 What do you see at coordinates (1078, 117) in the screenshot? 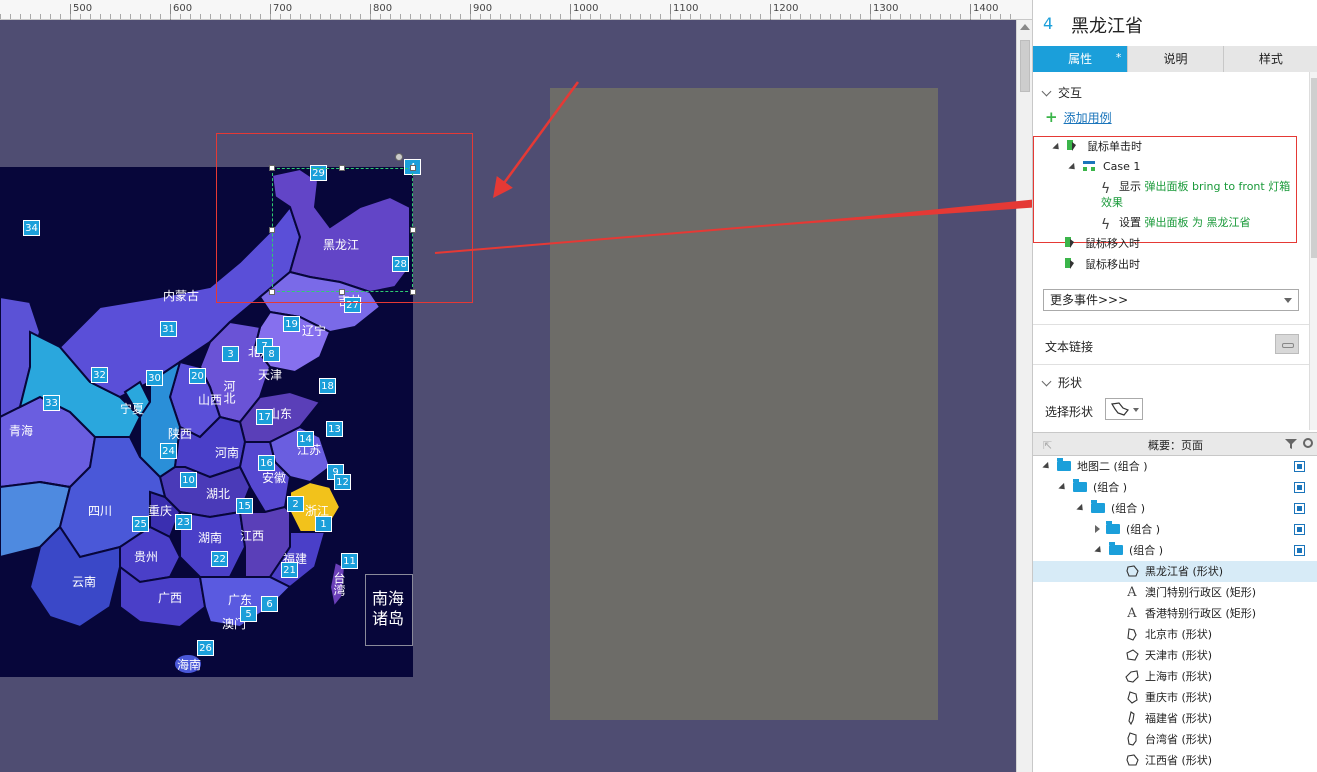
I see `add-case-link: + 添加用例` at bounding box center [1078, 117].